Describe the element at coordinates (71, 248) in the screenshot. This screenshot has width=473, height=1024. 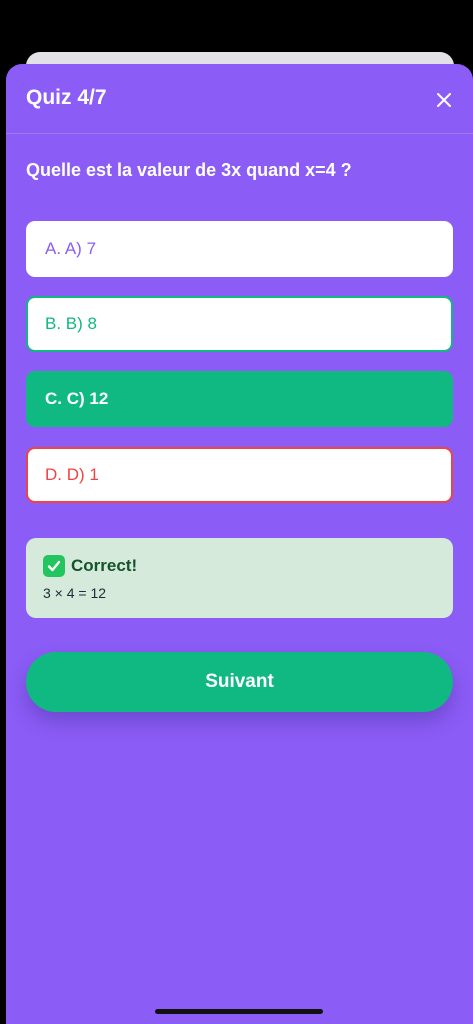
I see `option-a-label: A. A) 7` at that location.